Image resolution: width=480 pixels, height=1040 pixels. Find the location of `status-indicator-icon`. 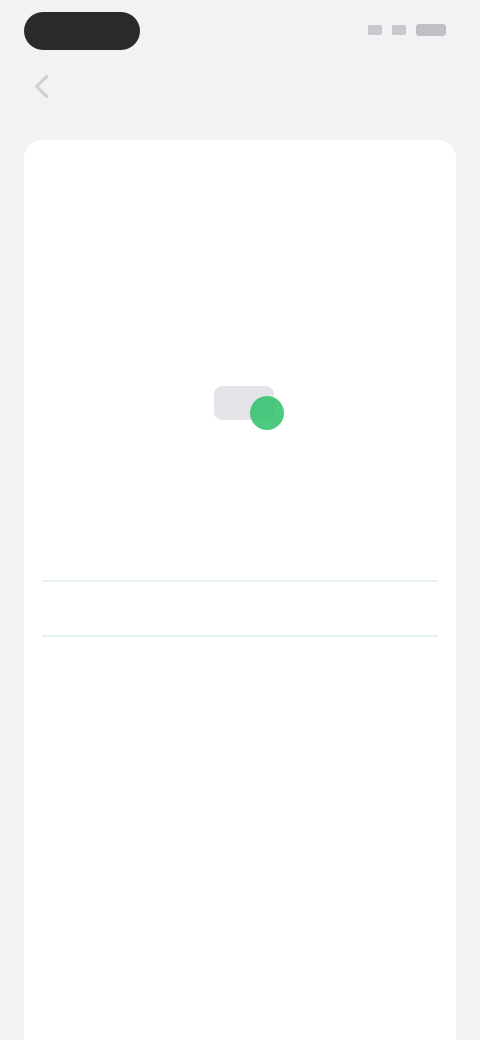

status-indicator-icon is located at coordinates (254, 407).